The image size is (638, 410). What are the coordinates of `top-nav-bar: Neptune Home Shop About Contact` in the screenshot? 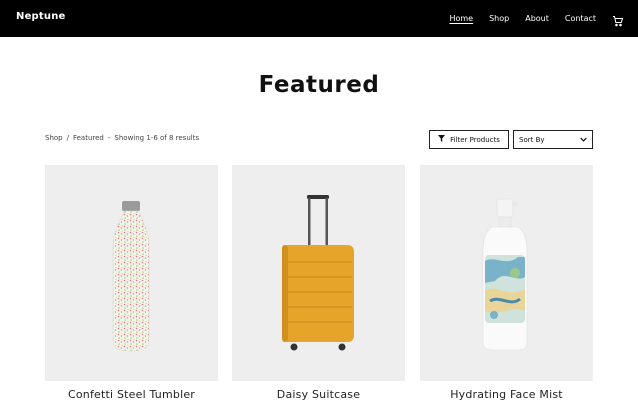 It's located at (319, 18).